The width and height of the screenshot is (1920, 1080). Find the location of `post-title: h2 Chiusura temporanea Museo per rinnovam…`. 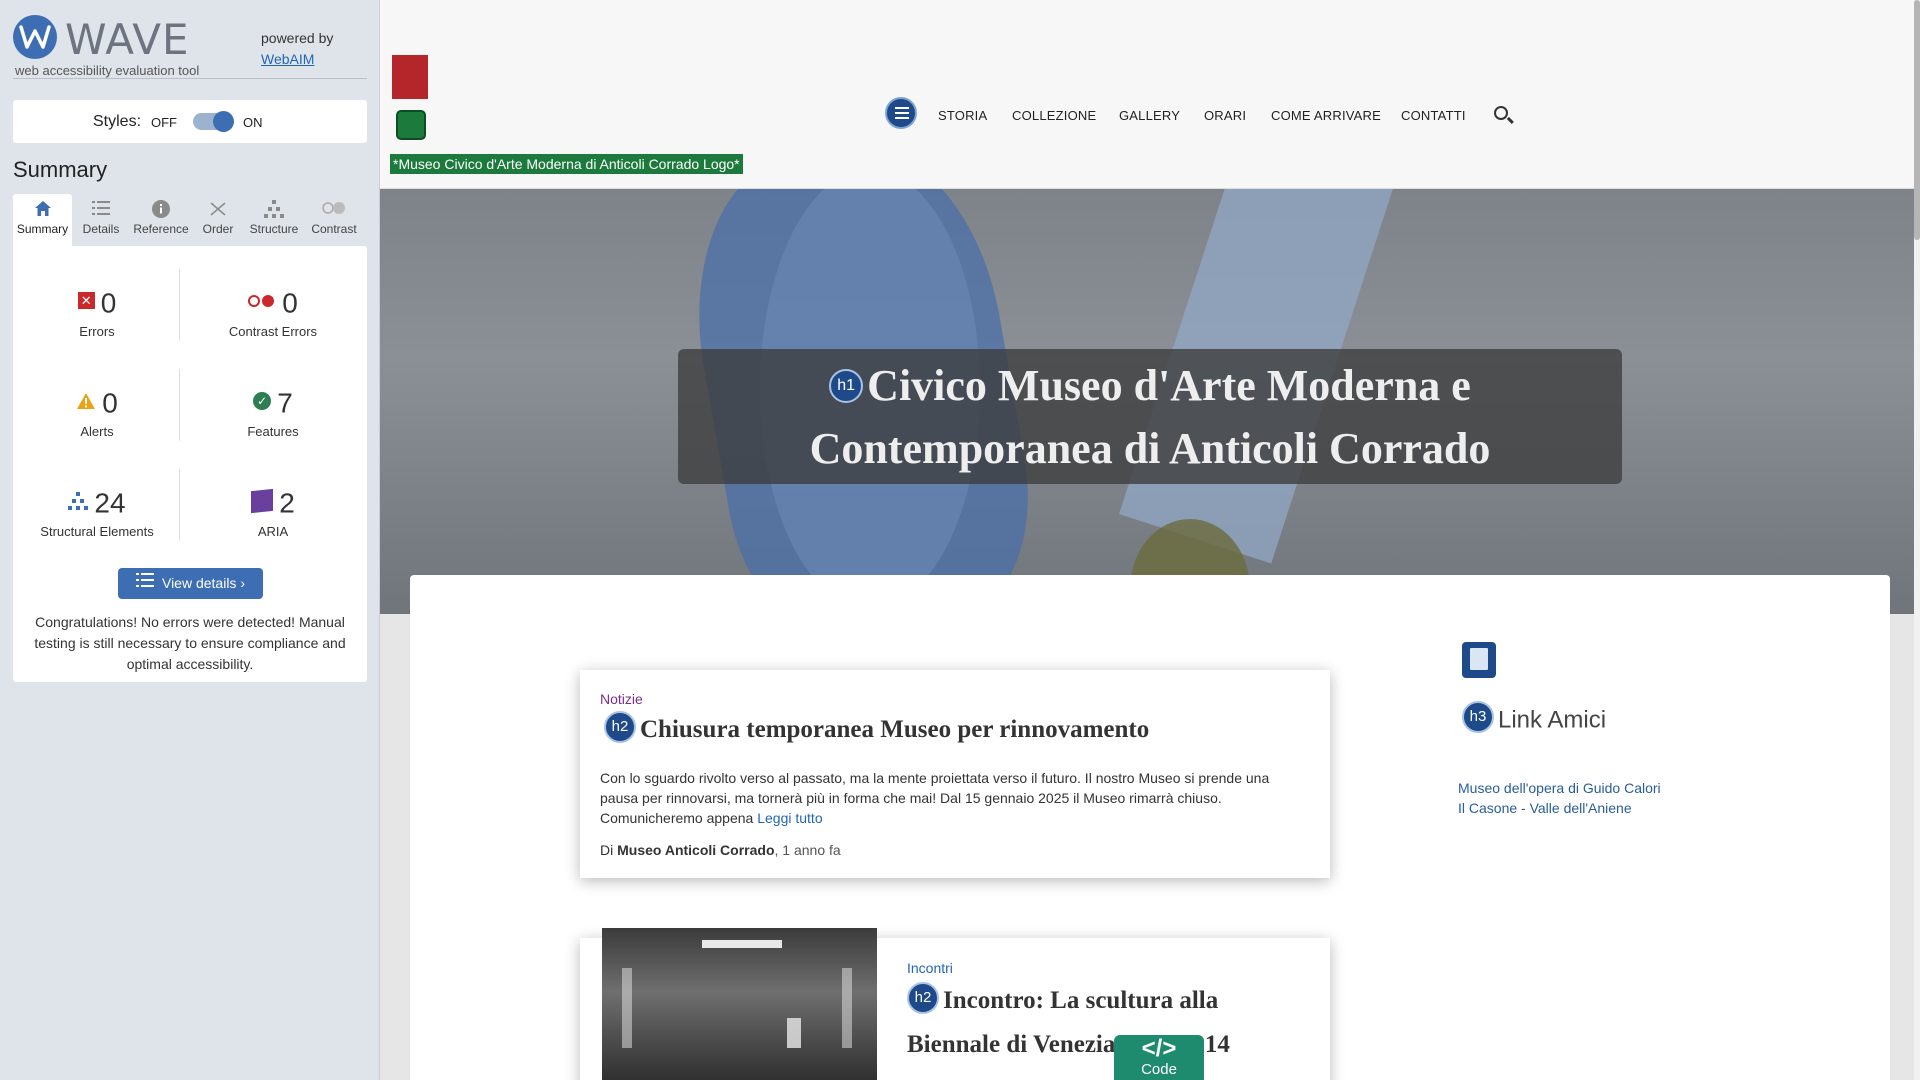

post-title: h2 Chiusura temporanea Museo per rinnovam… is located at coordinates (954, 729).